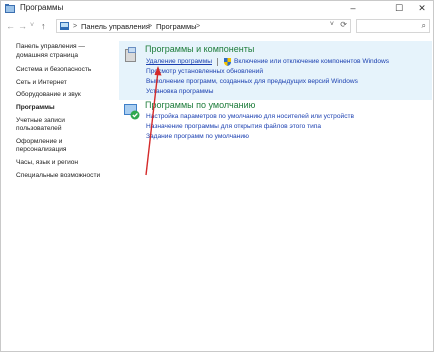 This screenshot has height=353, width=434. What do you see at coordinates (42, 7) in the screenshot?
I see `window-title: Программы` at bounding box center [42, 7].